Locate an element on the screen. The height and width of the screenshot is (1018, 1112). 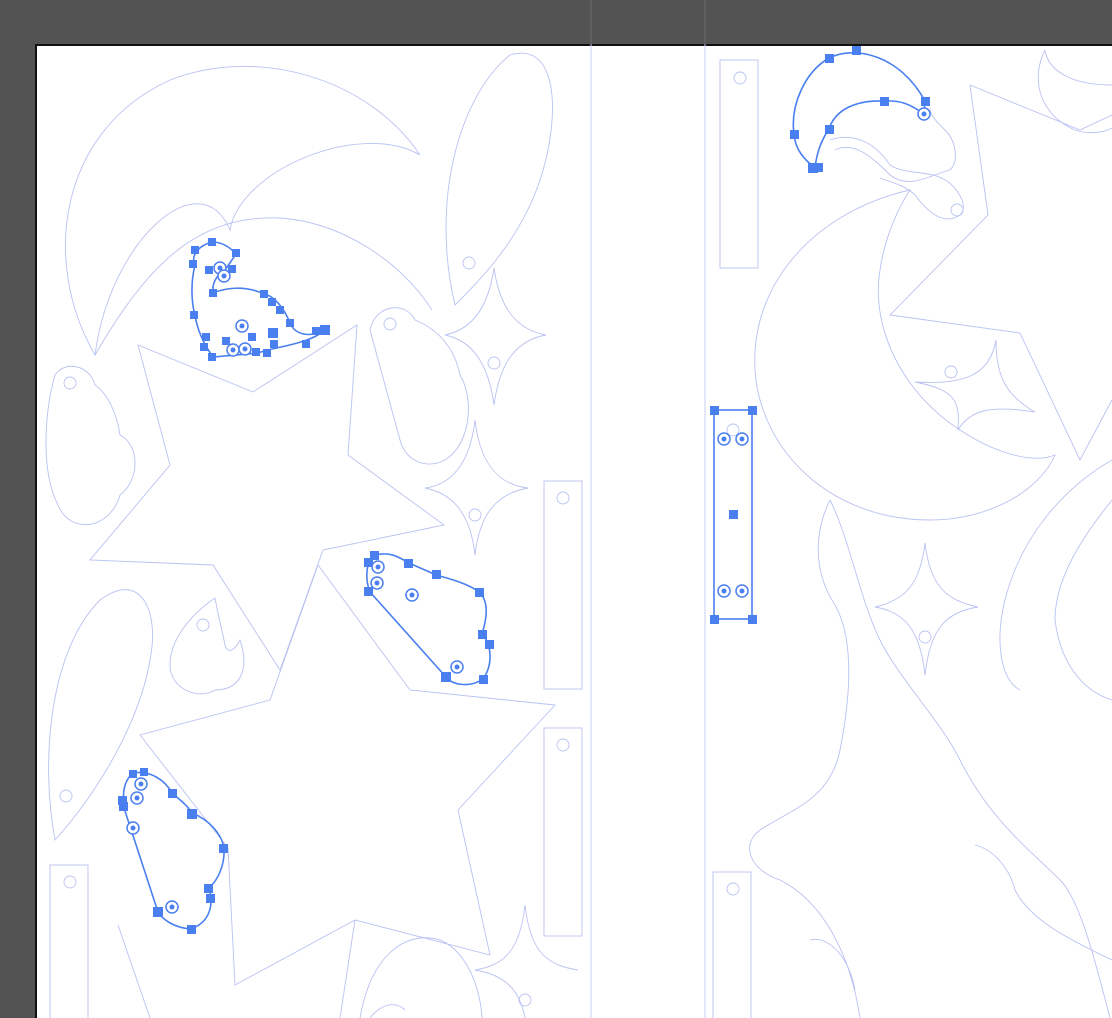
outline-cloud-left is located at coordinates (90, 445).